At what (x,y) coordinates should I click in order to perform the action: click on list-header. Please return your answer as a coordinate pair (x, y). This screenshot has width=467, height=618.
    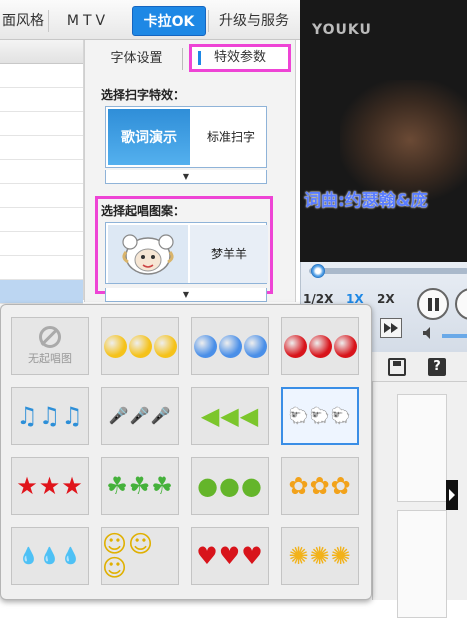
    Looking at the image, I should click on (41, 52).